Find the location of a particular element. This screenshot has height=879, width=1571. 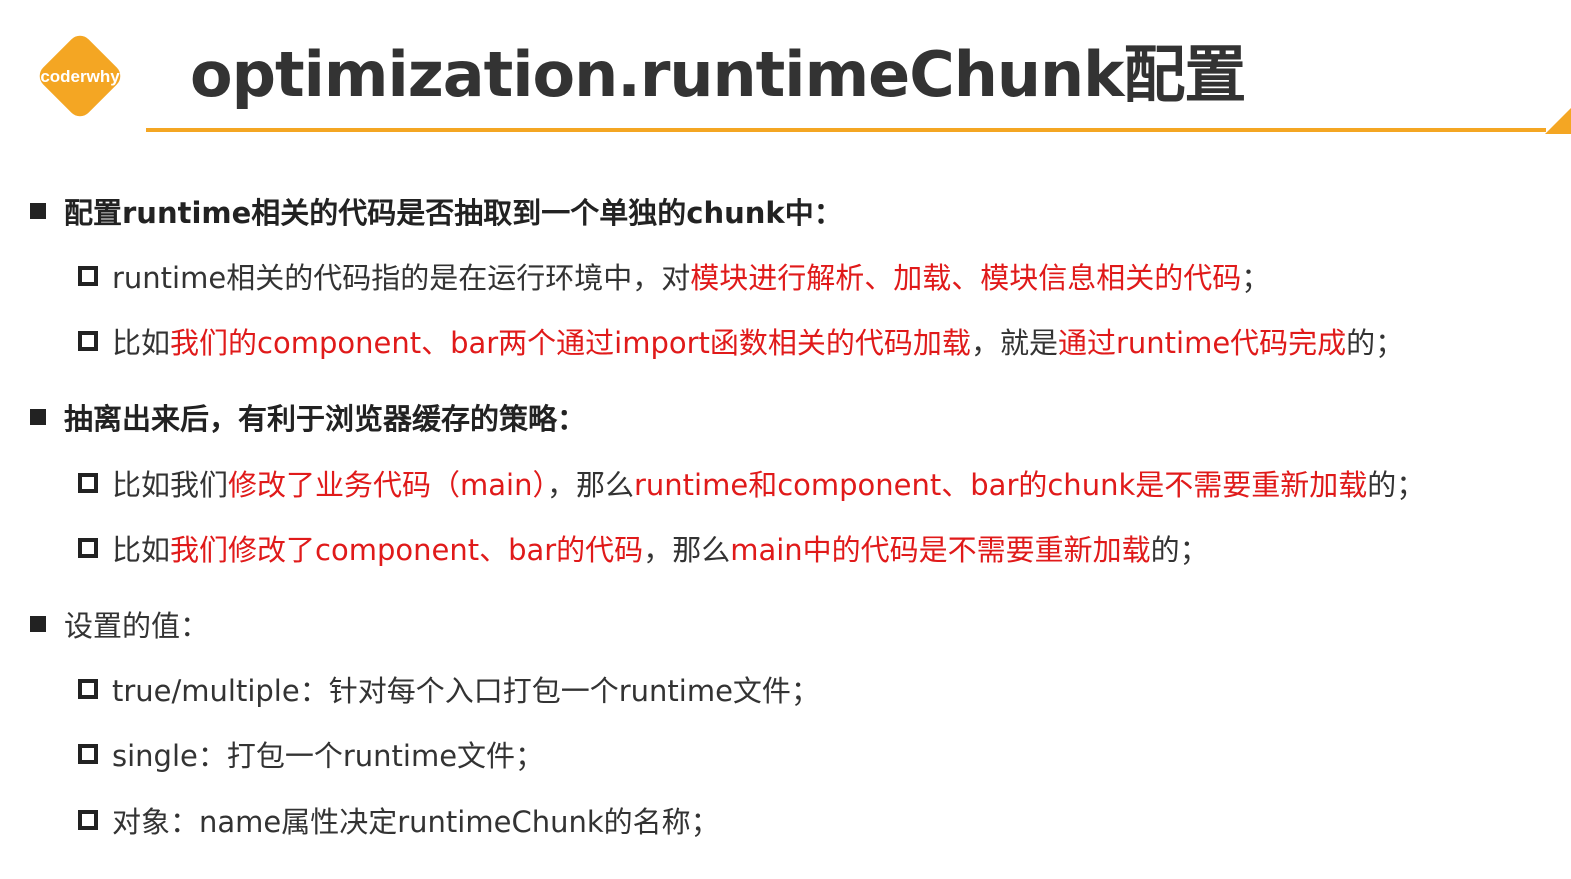

section-heading: 设置的值： is located at coordinates (119, 624).